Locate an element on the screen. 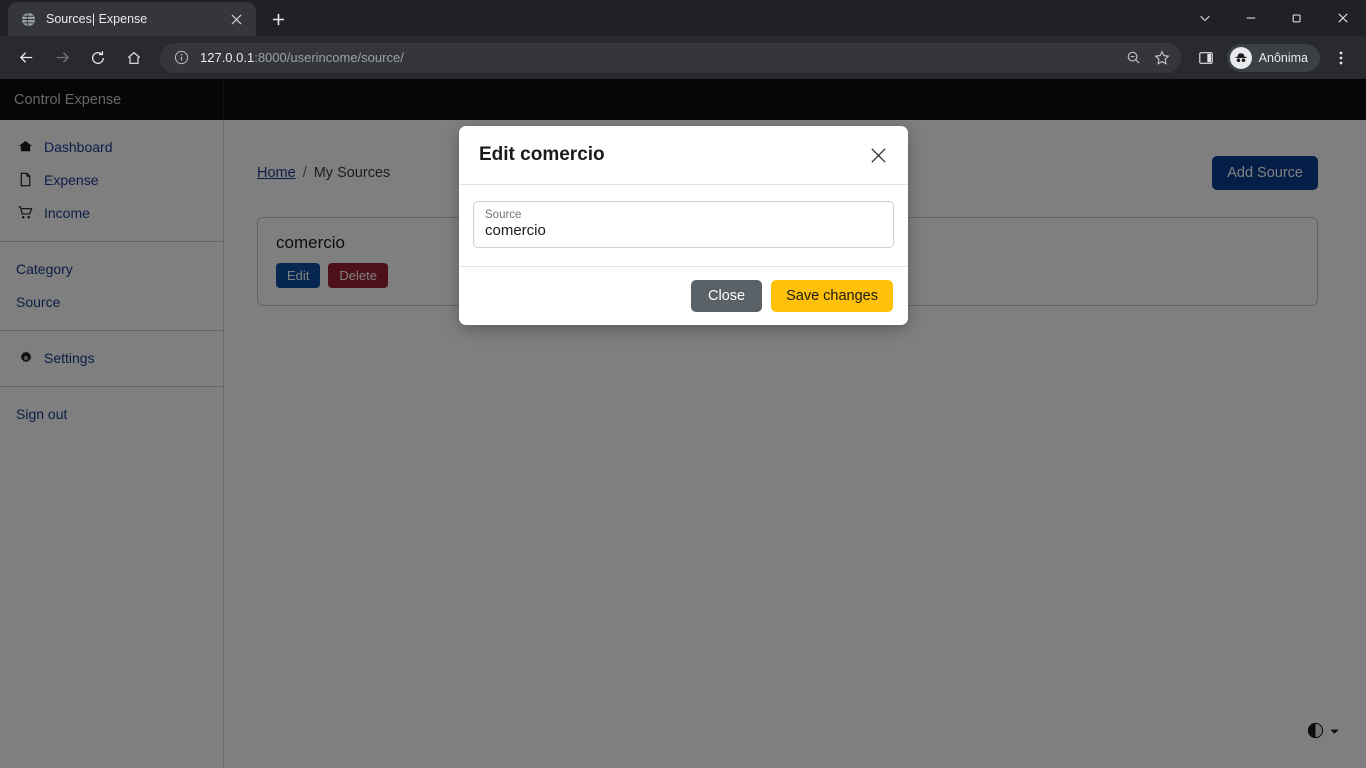 This screenshot has width=1366, height=768. toolbar-right: Anônima is located at coordinates (1273, 58).